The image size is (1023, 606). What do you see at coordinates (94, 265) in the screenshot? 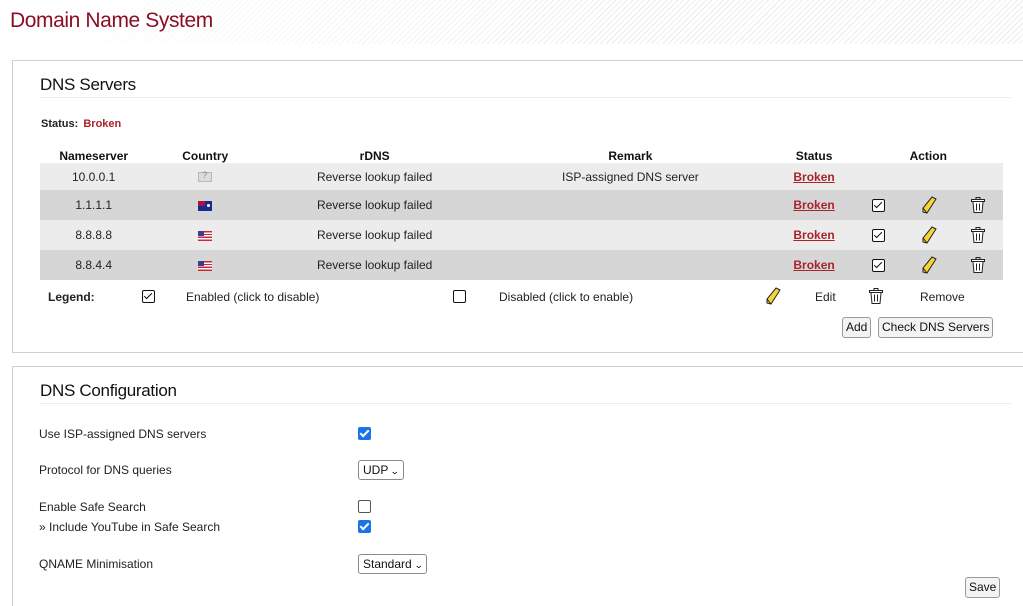
I see `nameserver-cell: 8.8.4.4` at bounding box center [94, 265].